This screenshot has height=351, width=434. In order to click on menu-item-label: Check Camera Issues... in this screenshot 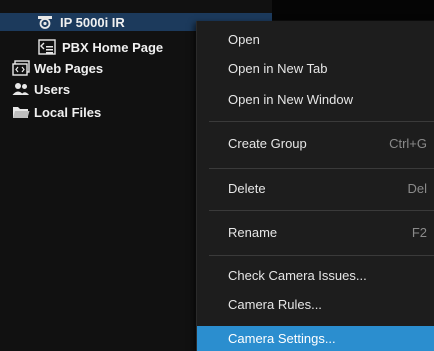, I will do `click(297, 275)`.